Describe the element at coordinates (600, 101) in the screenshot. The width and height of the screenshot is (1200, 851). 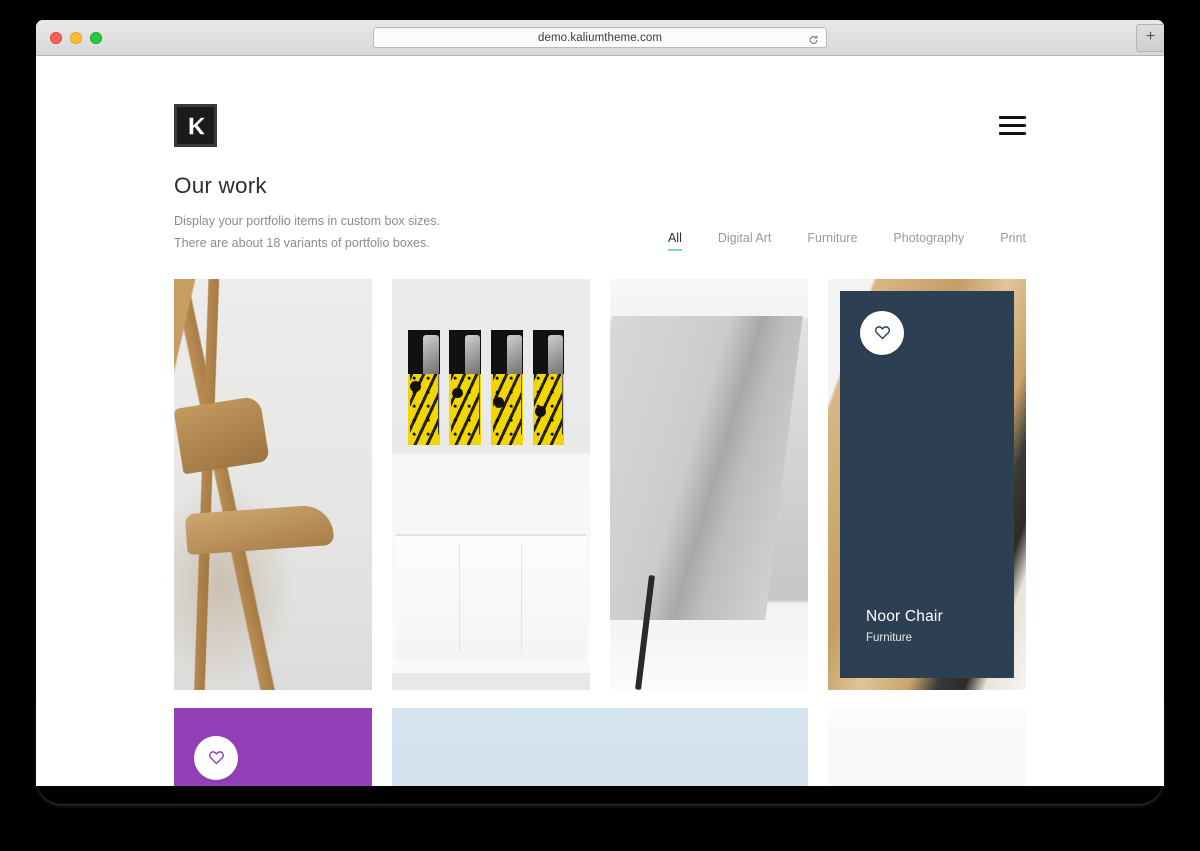
I see `site-header` at that location.